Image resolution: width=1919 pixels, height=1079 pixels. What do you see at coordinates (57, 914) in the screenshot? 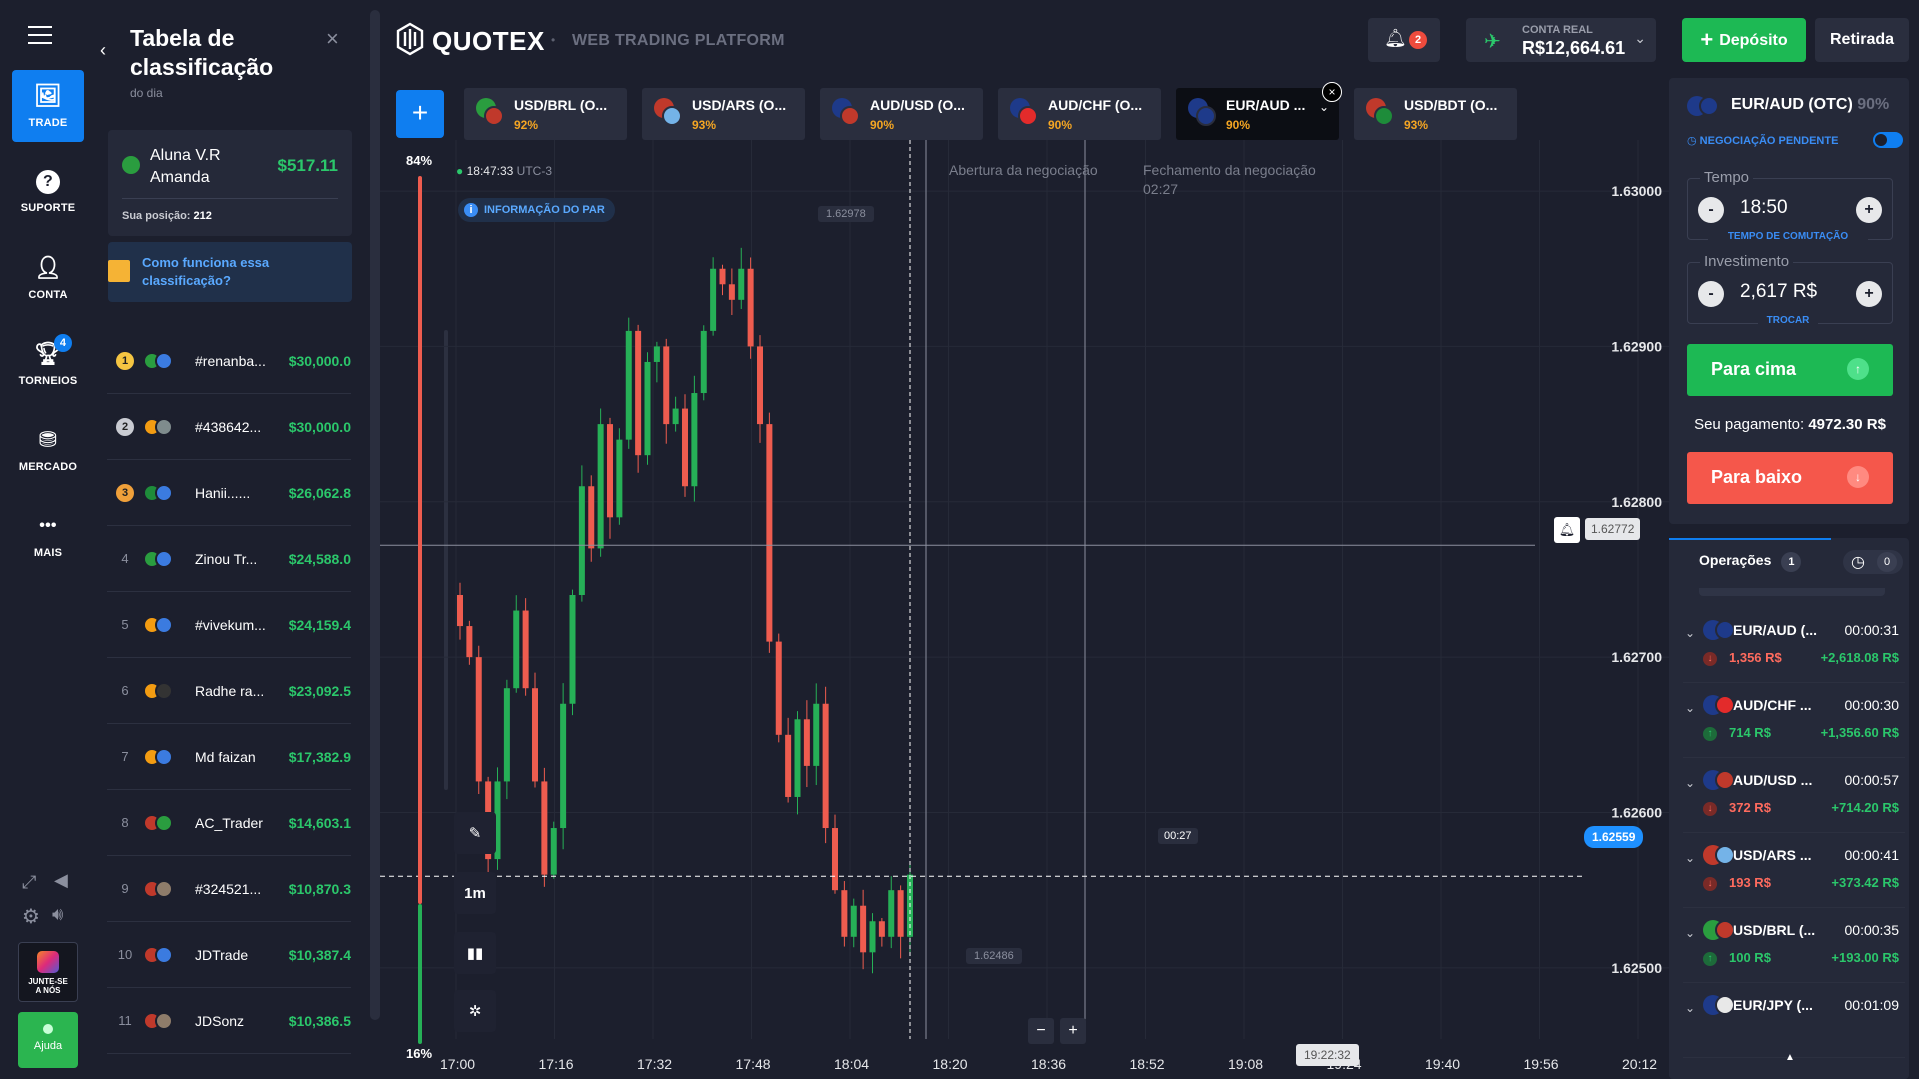
I see `sound-icon: 🔊︎` at bounding box center [57, 914].